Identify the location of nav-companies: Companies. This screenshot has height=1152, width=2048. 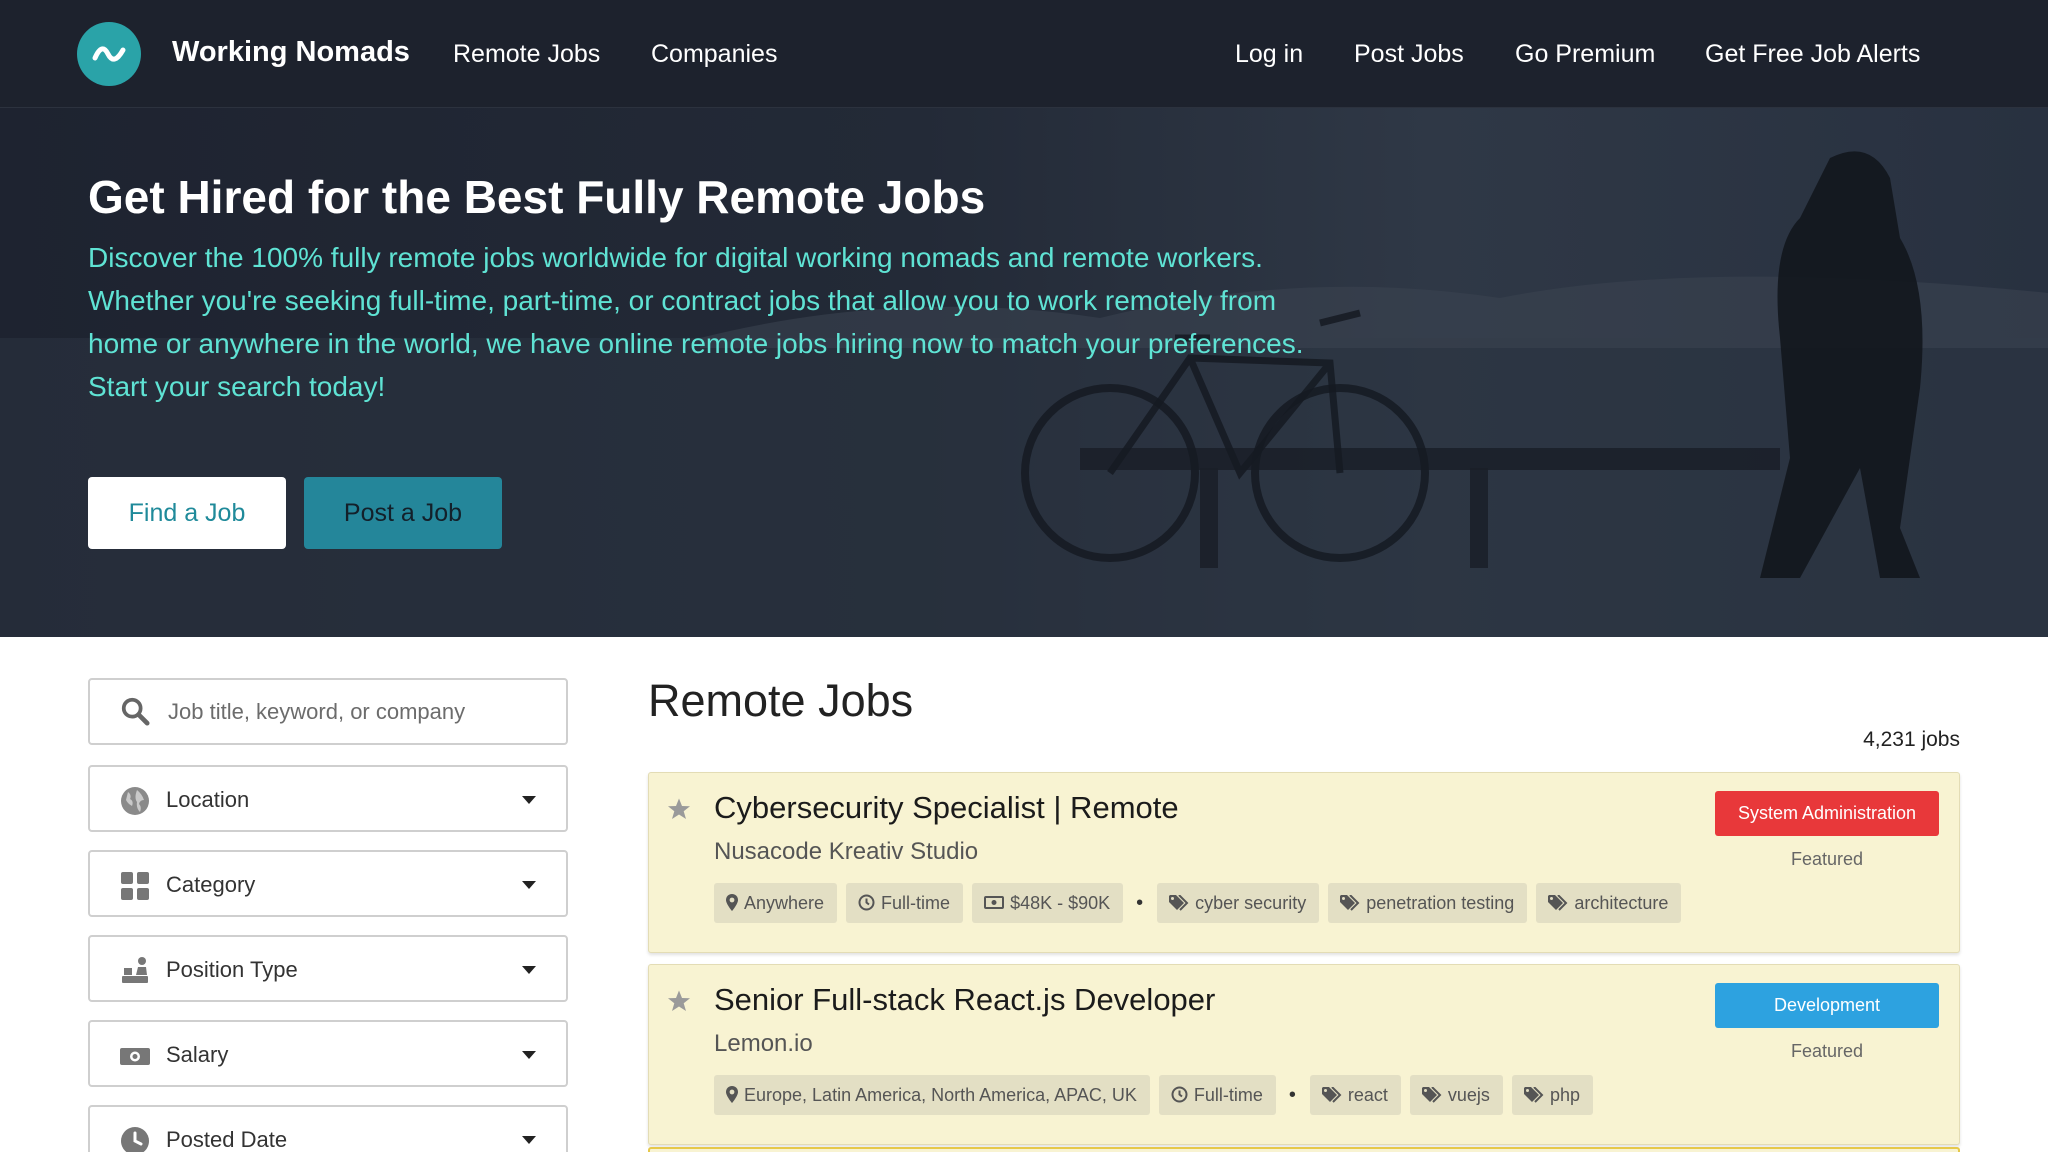
(714, 54).